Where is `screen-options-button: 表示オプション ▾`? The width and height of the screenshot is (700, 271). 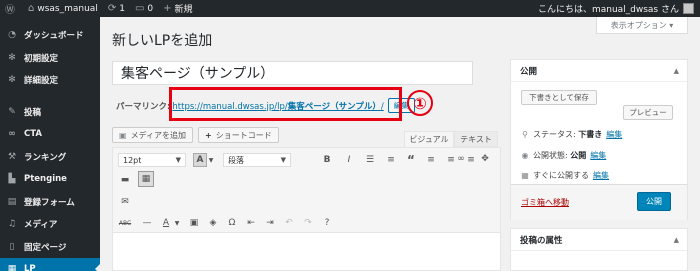 screen-options-button: 表示オプション ▾ is located at coordinates (642, 25).